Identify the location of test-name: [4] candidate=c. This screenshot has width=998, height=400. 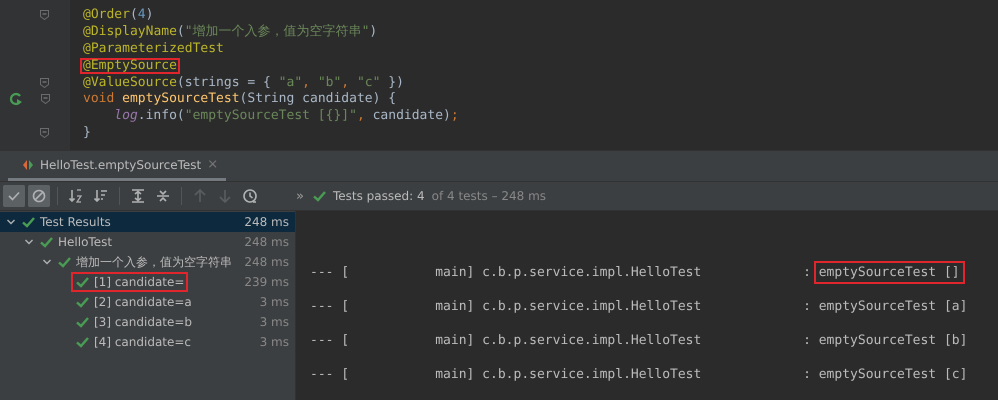
(143, 342).